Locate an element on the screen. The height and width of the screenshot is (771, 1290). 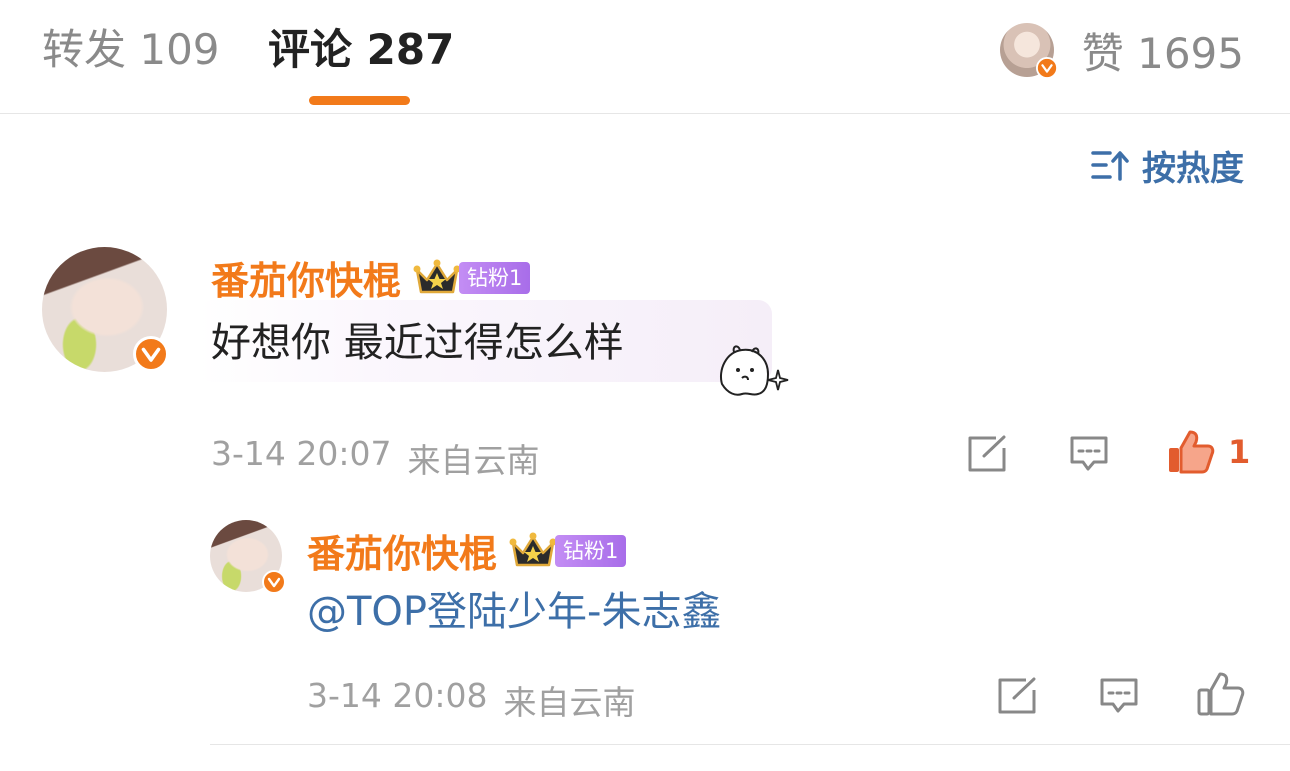
tab-bar: 转发 109 评论 287 赞 1695 is located at coordinates (645, 57).